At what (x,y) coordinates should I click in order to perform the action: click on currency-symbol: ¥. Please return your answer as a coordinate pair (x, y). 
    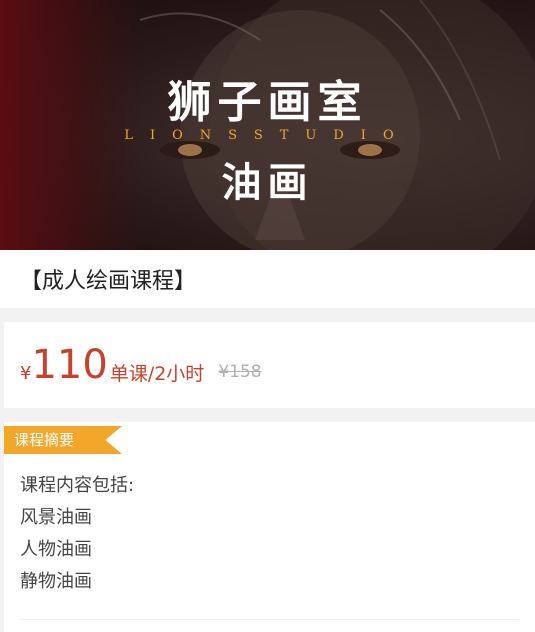
    Looking at the image, I should click on (26, 373).